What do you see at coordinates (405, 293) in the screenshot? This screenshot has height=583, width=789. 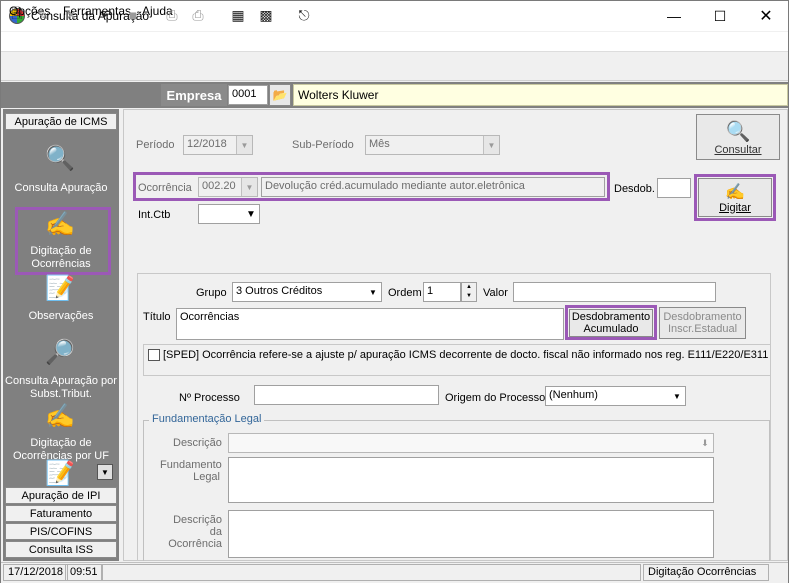 I see `ordem-label: Ordem` at bounding box center [405, 293].